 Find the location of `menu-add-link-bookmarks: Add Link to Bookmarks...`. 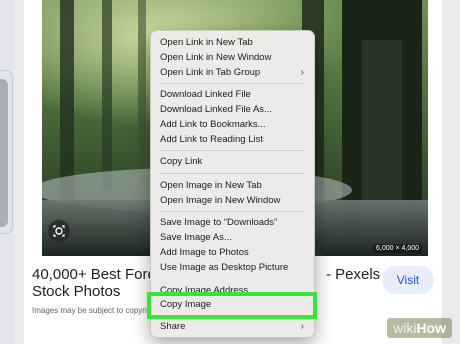

menu-add-link-bookmarks: Add Link to Bookmarks... is located at coordinates (232, 125).